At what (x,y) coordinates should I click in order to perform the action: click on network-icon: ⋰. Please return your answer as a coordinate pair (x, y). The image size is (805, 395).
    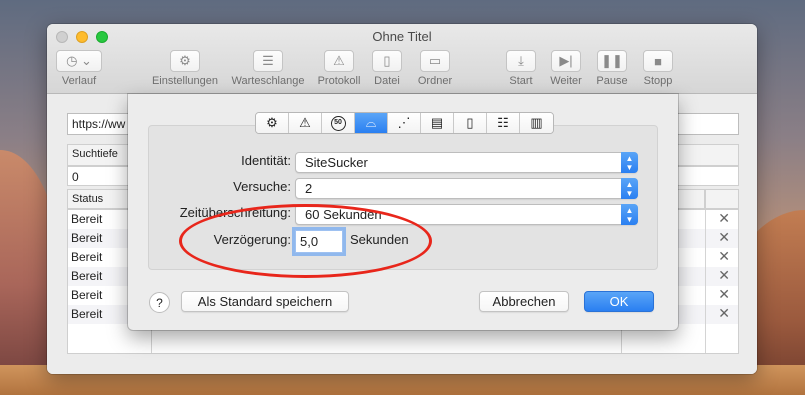
    Looking at the image, I should click on (404, 123).